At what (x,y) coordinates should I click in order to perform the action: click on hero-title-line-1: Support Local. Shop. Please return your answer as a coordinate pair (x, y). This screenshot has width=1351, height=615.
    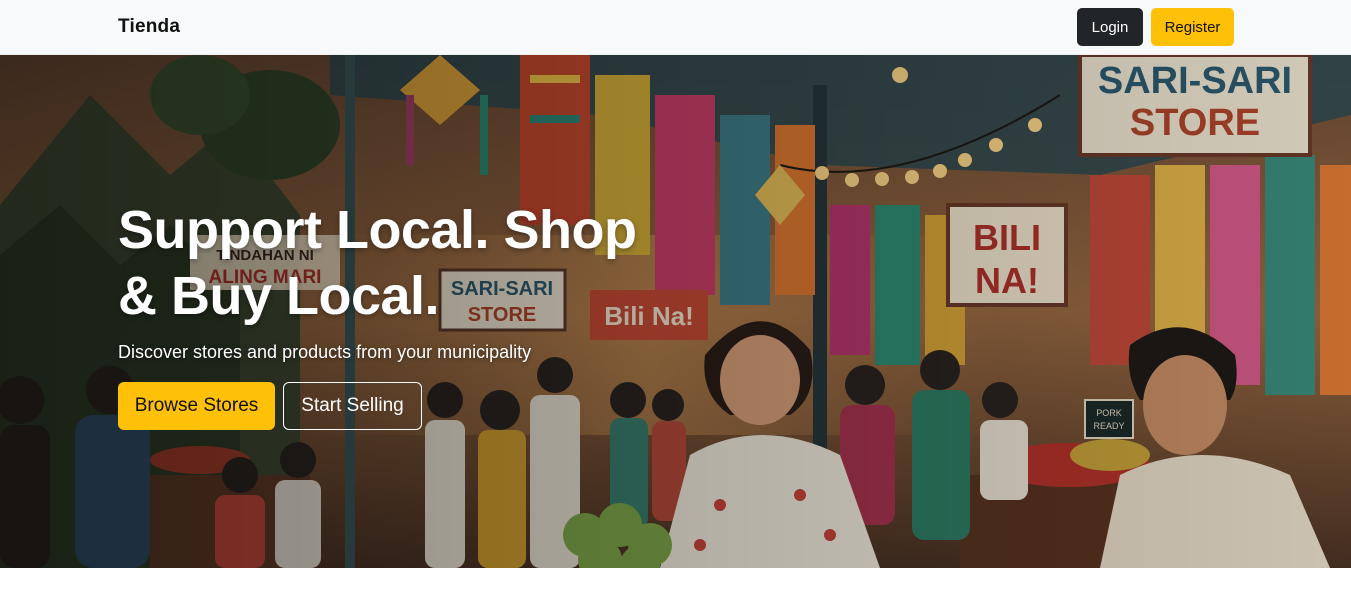
    Looking at the image, I should click on (377, 230).